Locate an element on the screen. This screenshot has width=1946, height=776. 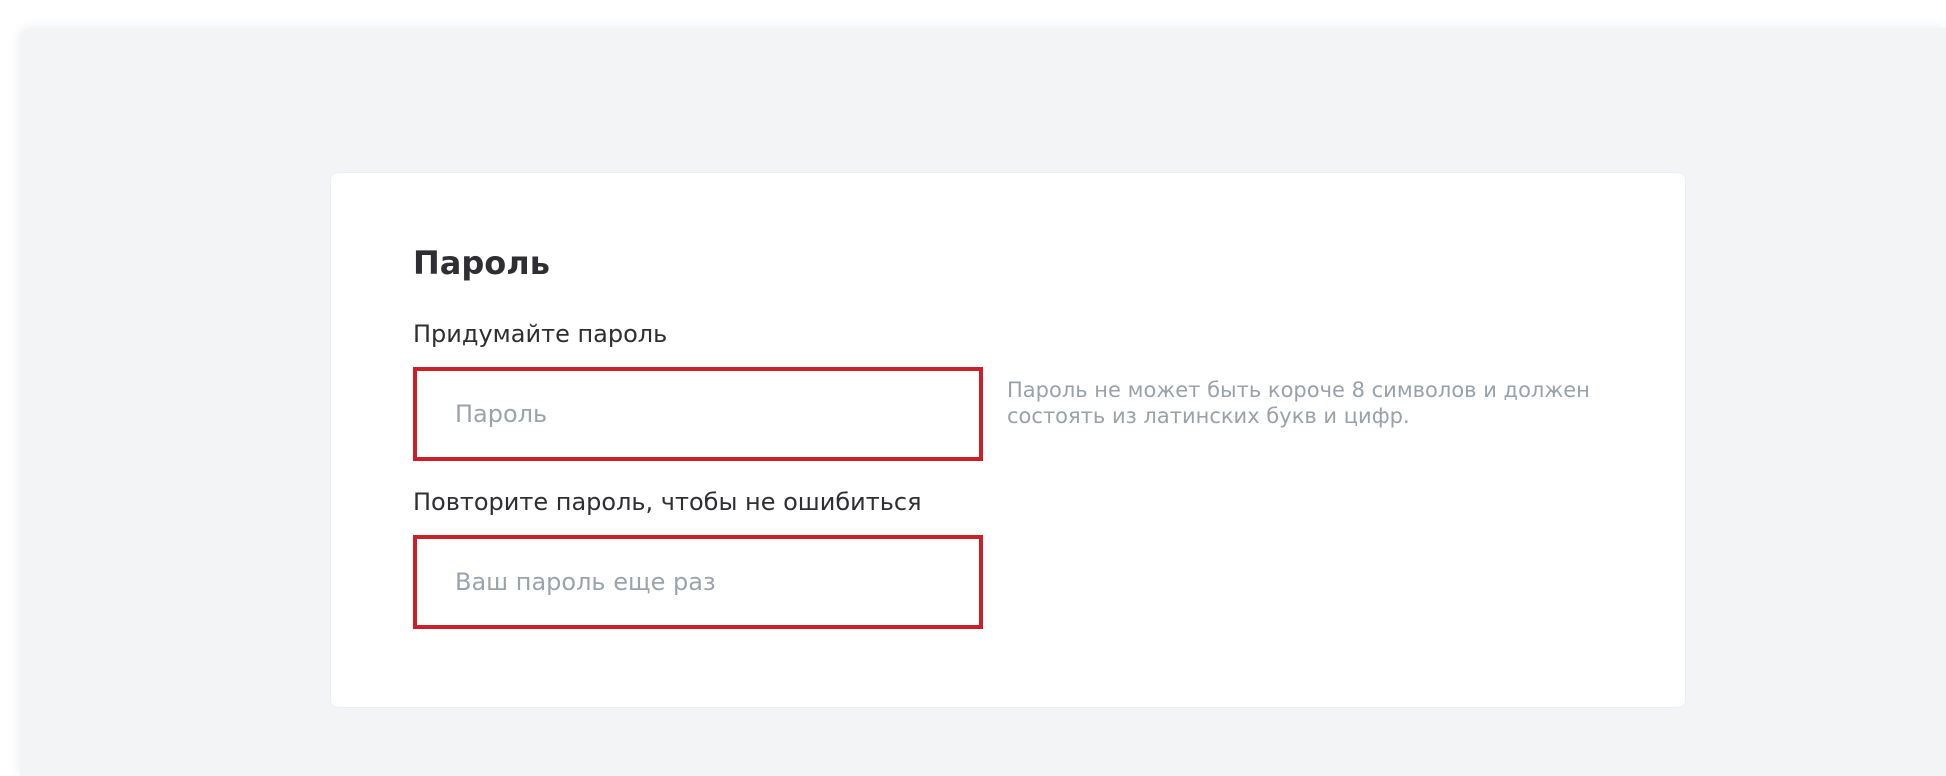
section-title: Пароль is located at coordinates (481, 263).